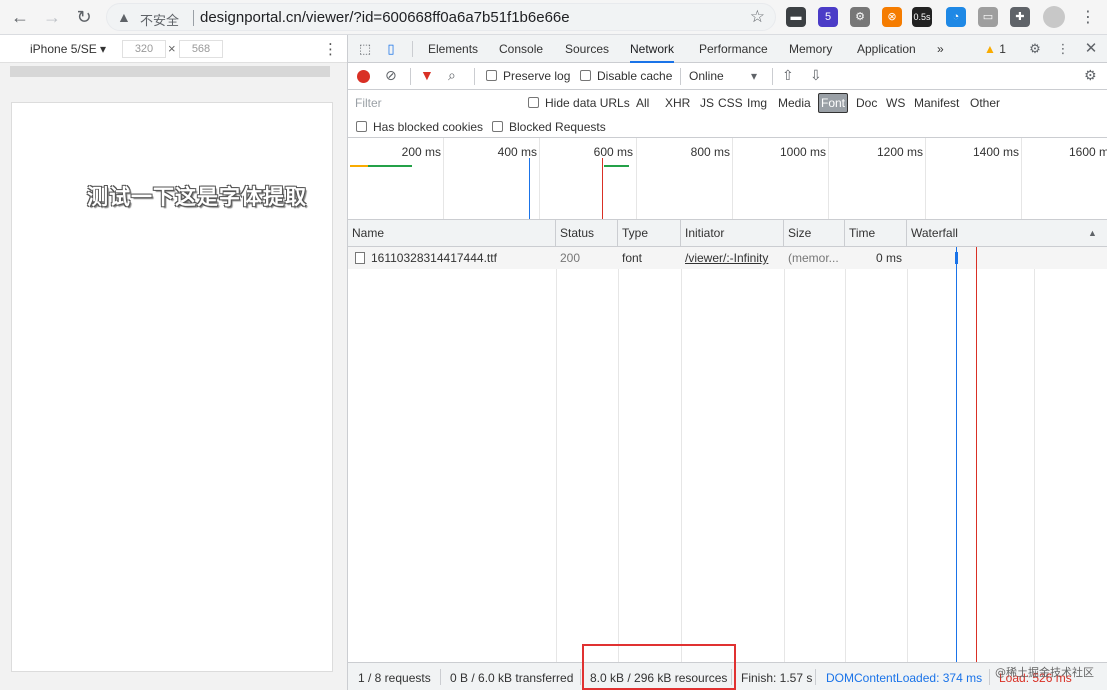  What do you see at coordinates (361, 126) in the screenshot?
I see `has-blocked-cookies-checkbox` at bounding box center [361, 126].